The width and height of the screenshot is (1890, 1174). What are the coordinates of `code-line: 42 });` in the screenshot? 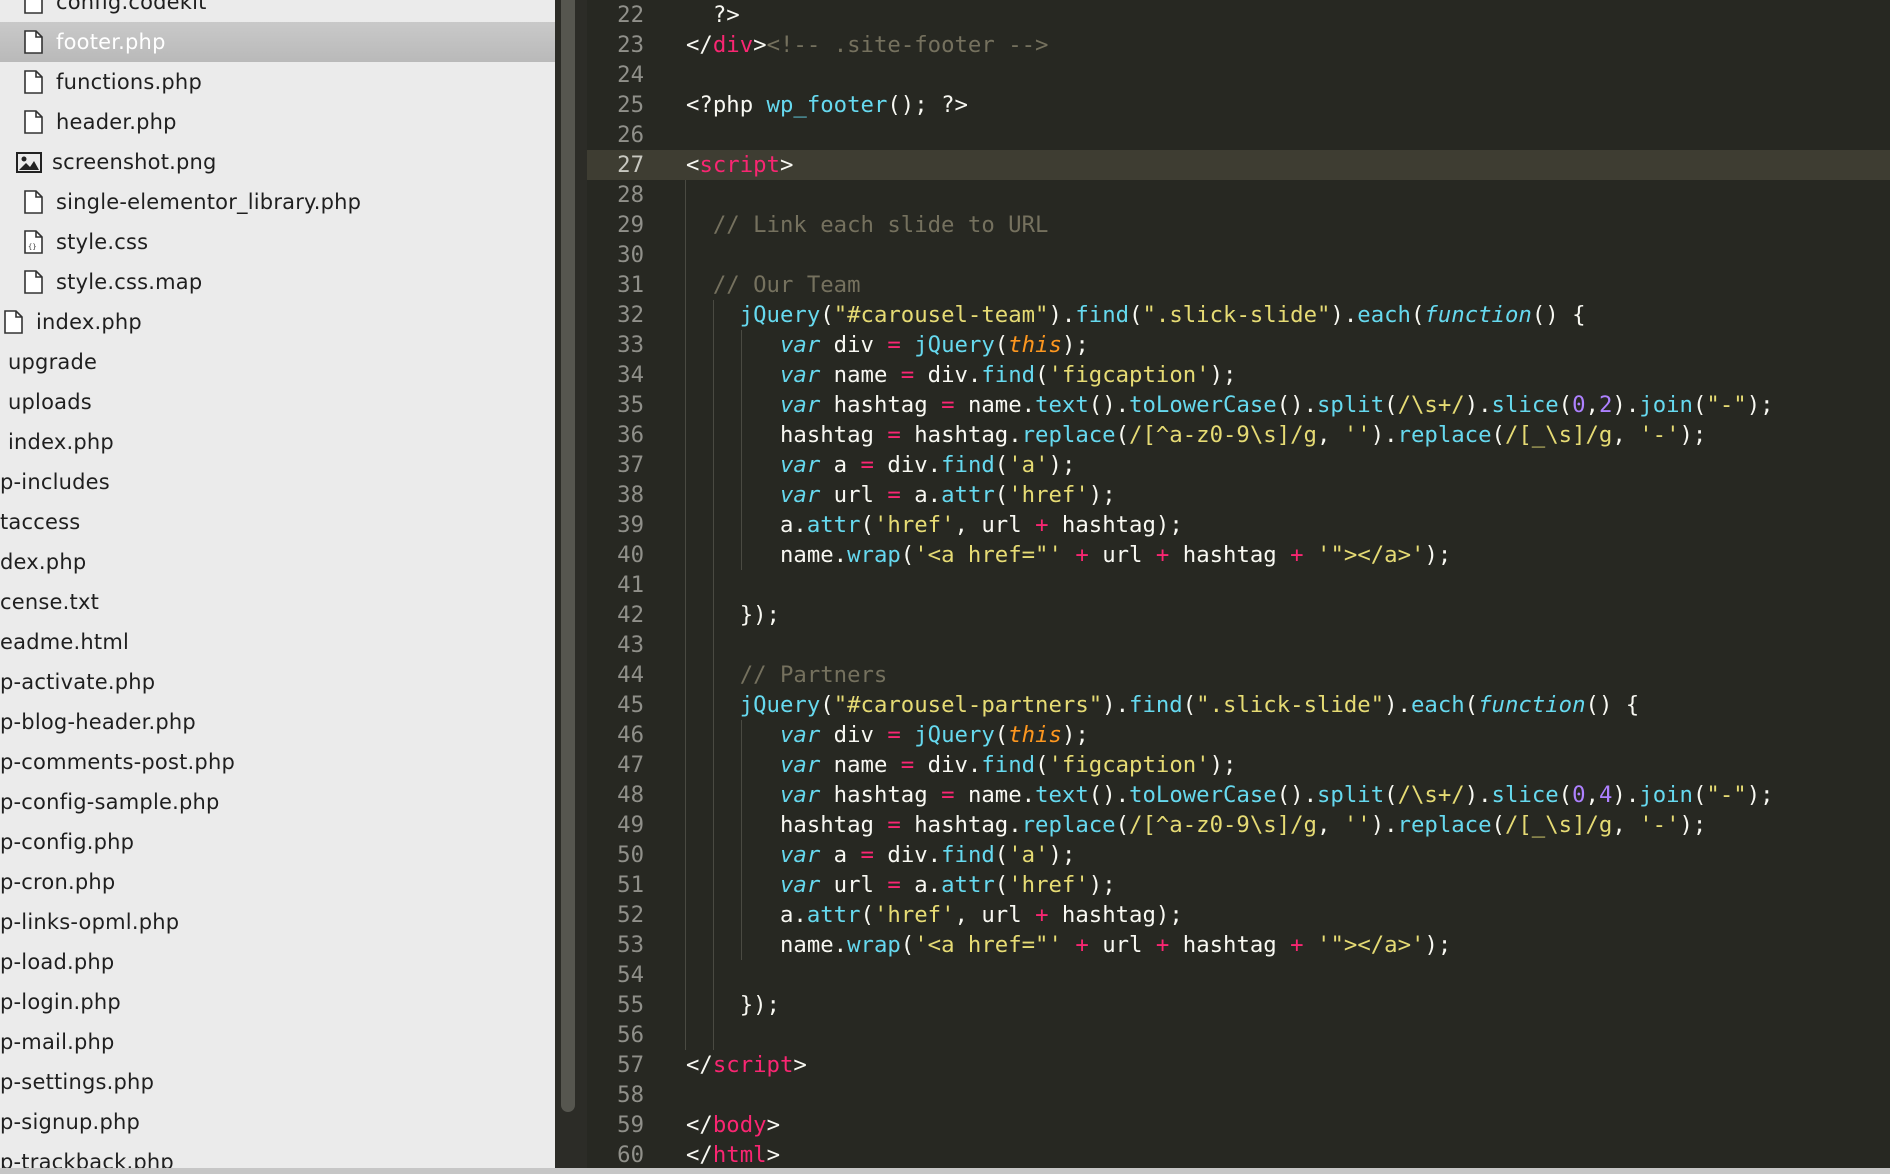 It's located at (1238, 615).